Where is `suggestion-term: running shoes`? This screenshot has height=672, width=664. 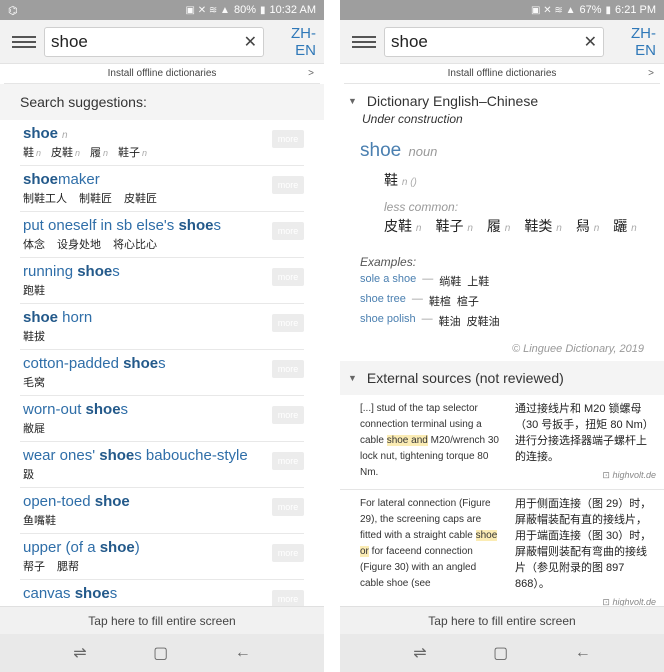
suggestion-term: running shoes is located at coordinates (71, 271).